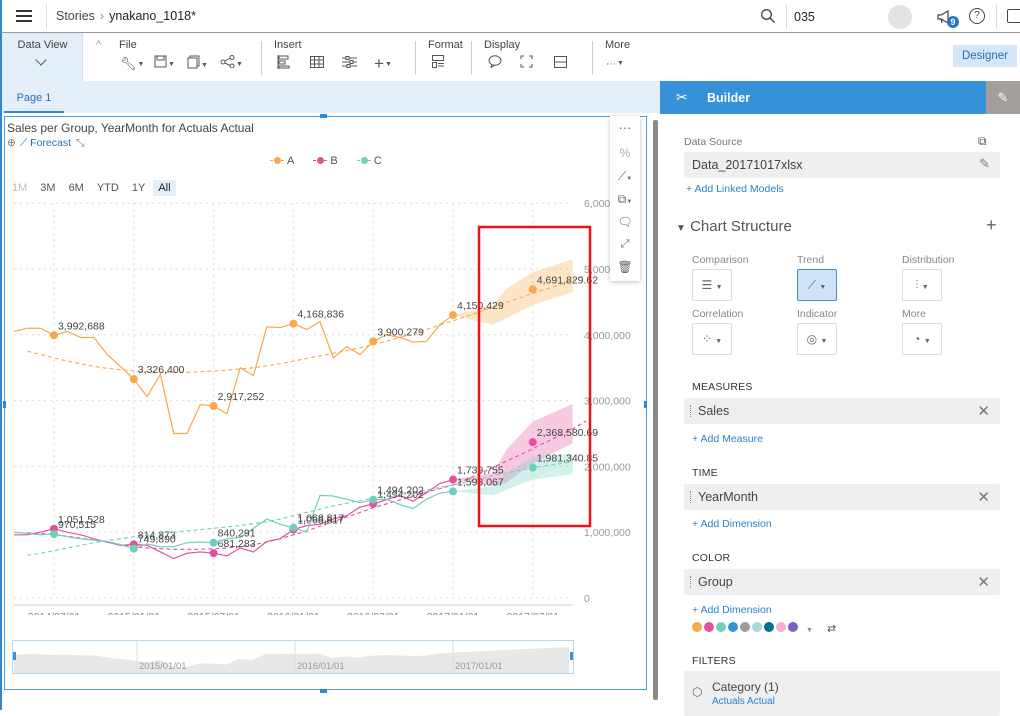 Image resolution: width=1020 pixels, height=716 pixels. Describe the element at coordinates (817, 314) in the screenshot. I see `chart-type-label: Indicator` at that location.